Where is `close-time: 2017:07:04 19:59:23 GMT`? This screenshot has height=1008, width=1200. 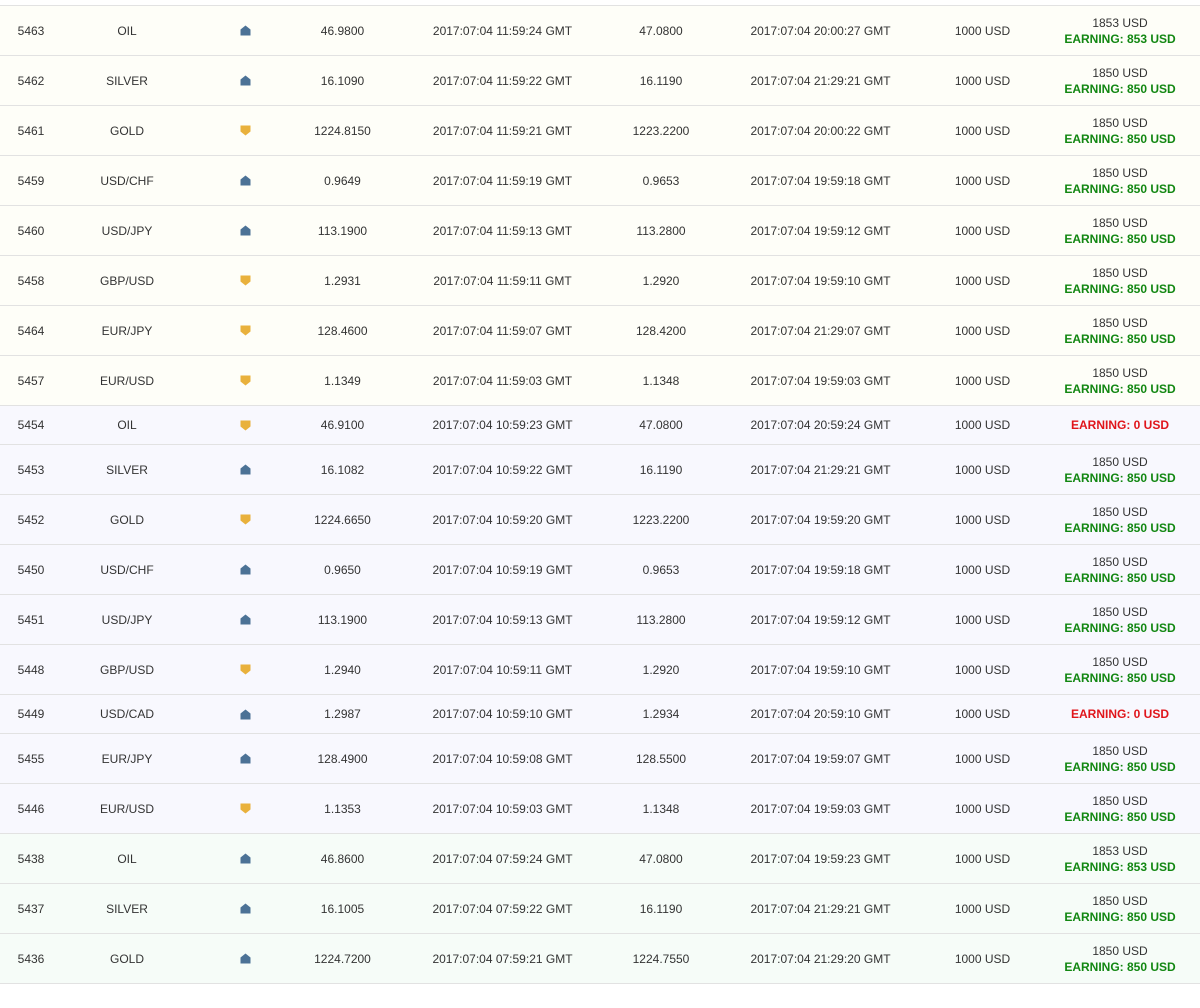 close-time: 2017:07:04 19:59:23 GMT is located at coordinates (820, 858).